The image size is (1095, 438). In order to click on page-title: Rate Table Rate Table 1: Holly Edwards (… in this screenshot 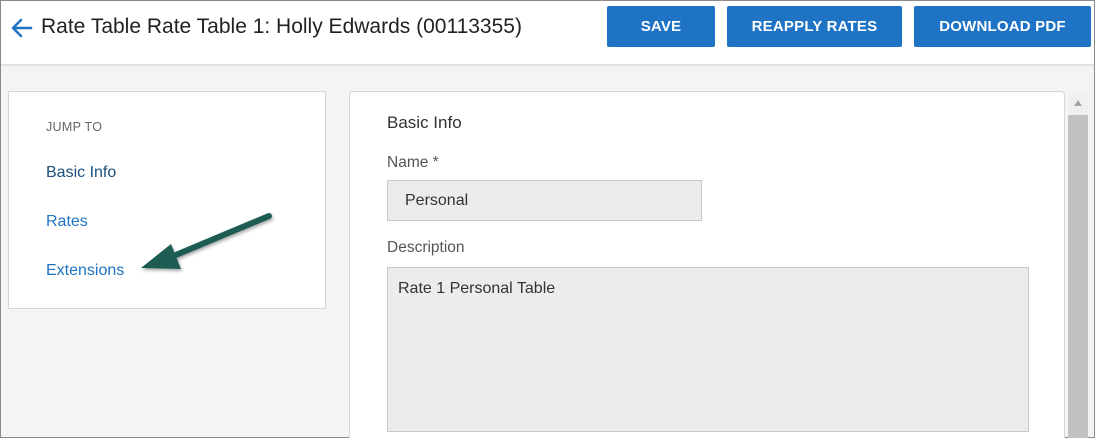, I will do `click(281, 26)`.